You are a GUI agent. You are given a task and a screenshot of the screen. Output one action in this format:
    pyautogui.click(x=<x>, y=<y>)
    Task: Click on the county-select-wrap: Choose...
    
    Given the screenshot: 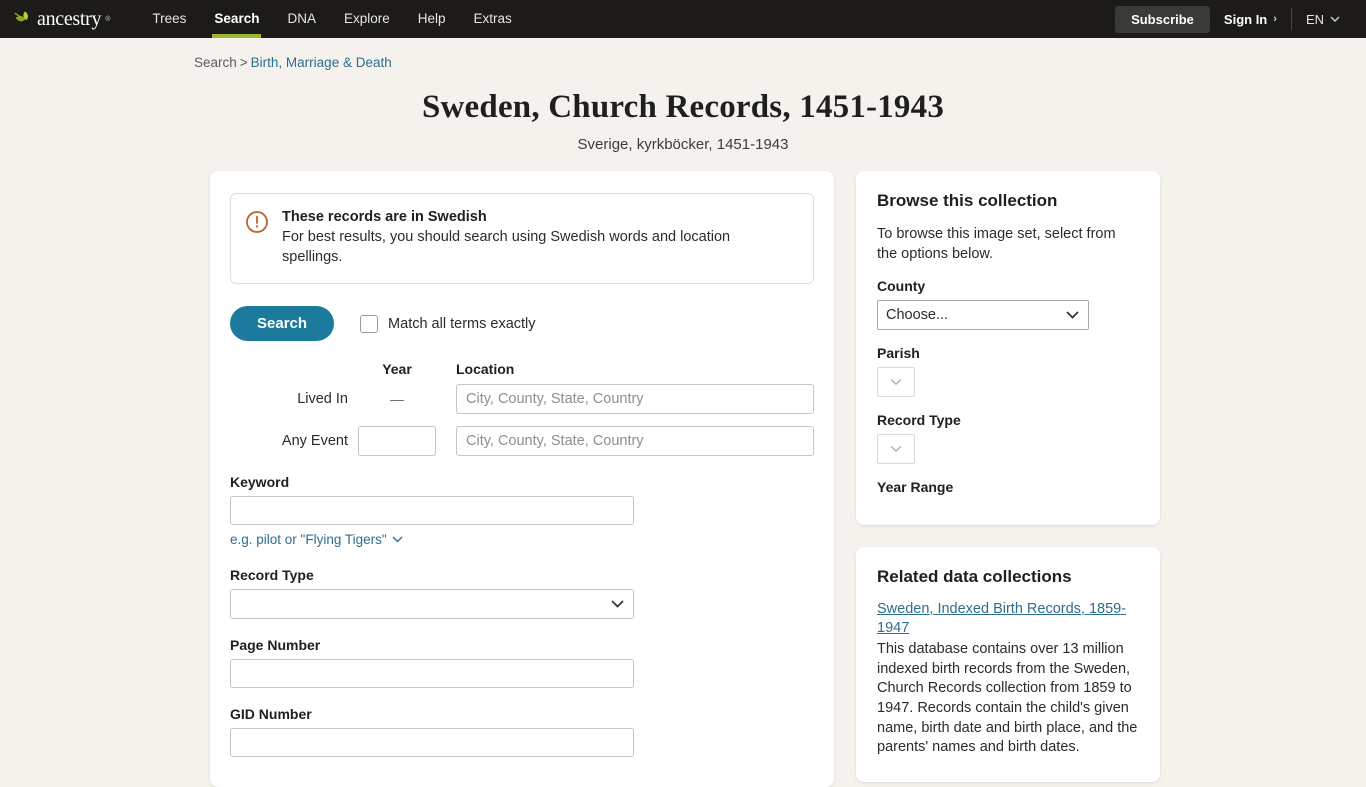 What is the action you would take?
    pyautogui.click(x=983, y=315)
    